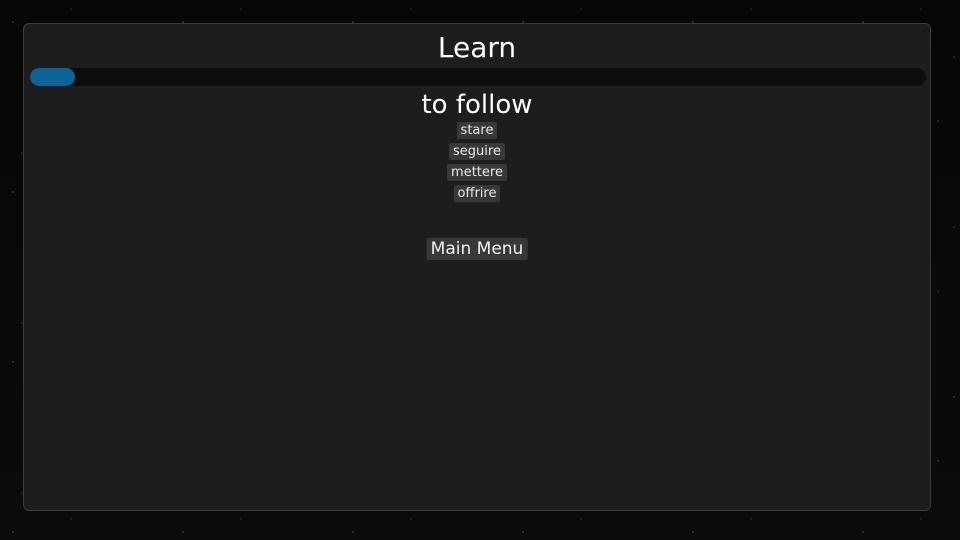 The image size is (960, 540). I want to click on answer-options: stare seguire mettere offrire, so click(477, 164).